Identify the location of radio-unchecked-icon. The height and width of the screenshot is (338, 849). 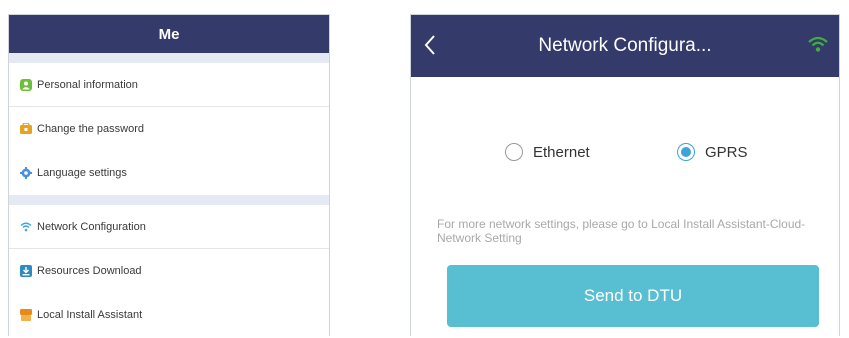
(514, 152).